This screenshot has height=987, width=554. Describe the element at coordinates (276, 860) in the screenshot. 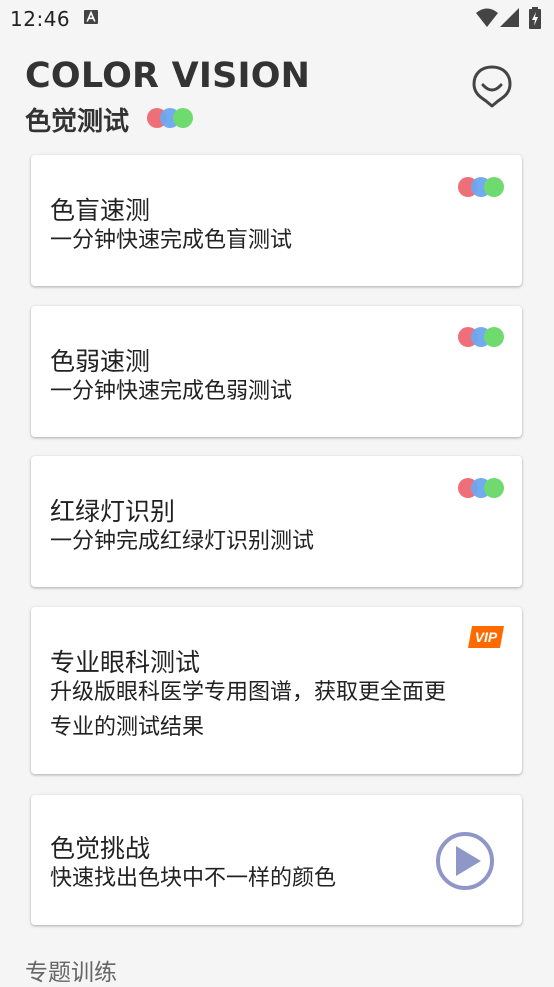

I see `card-color-challenge: 色觉挑战 快速找出色块中不一样的颜色` at that location.